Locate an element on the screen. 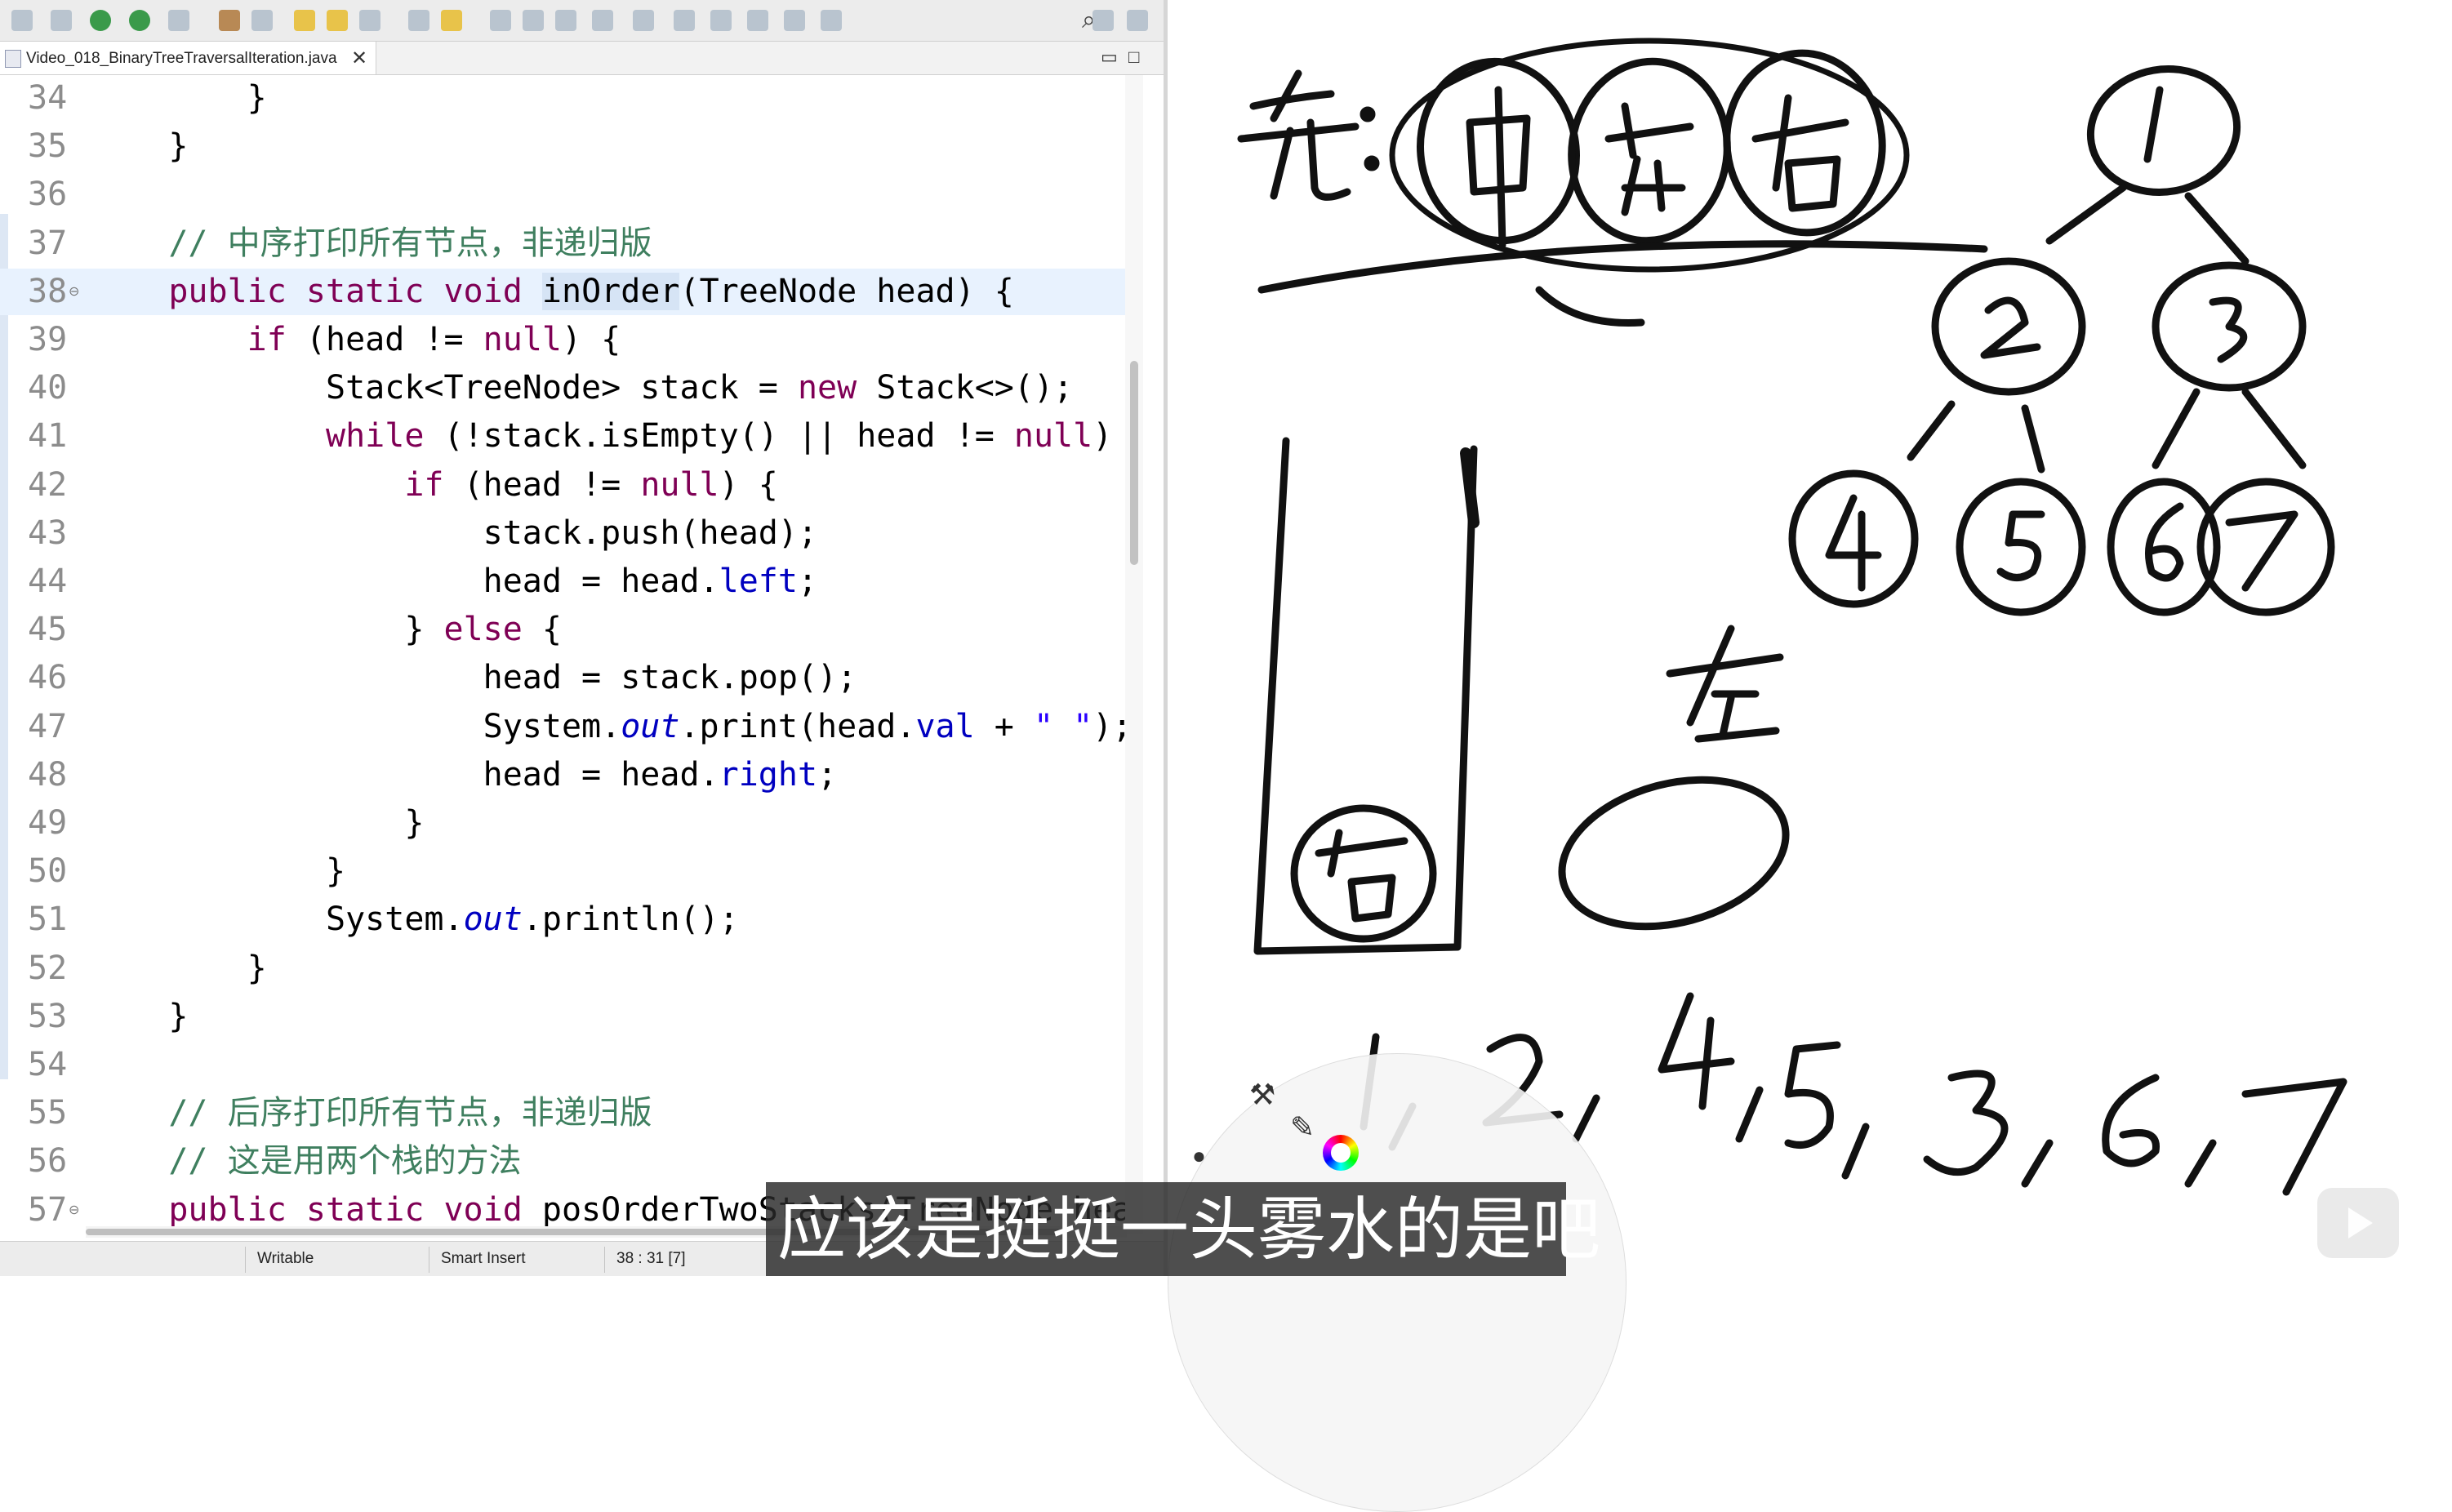  hammer-icon: ⚒ is located at coordinates (1262, 1095).